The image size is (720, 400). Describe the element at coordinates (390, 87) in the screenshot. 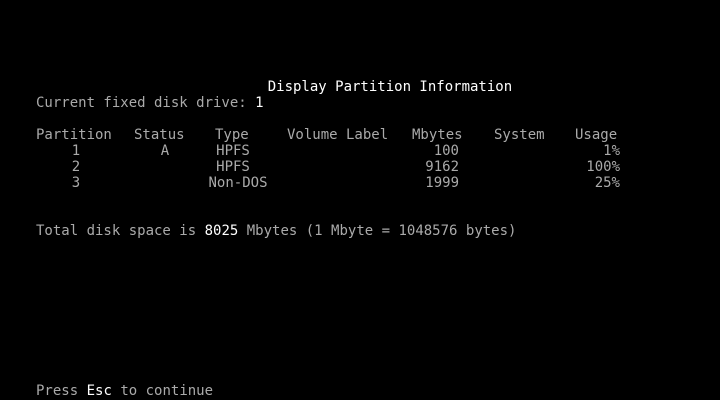

I see `title-text: Display Partition Information` at that location.